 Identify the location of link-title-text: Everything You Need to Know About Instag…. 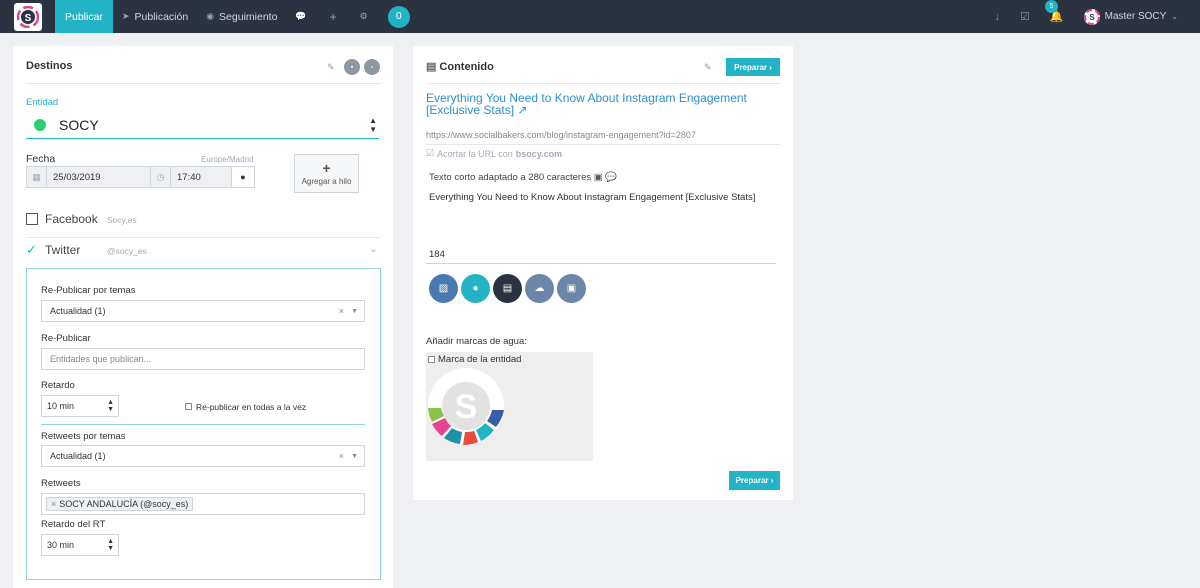
(586, 104).